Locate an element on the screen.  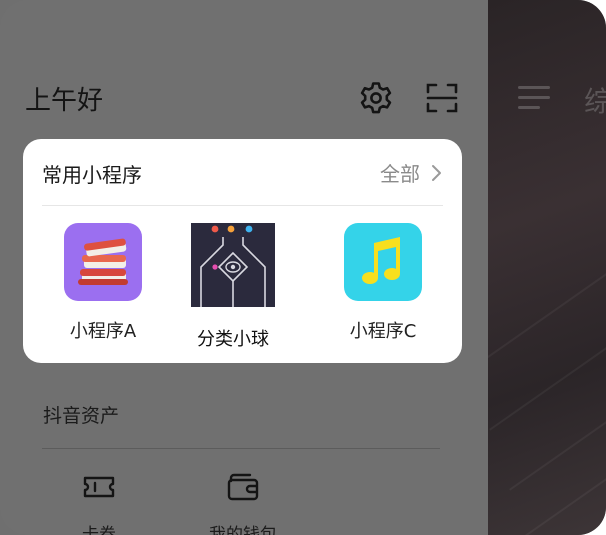
view-all-button: 全部 is located at coordinates (411, 172).